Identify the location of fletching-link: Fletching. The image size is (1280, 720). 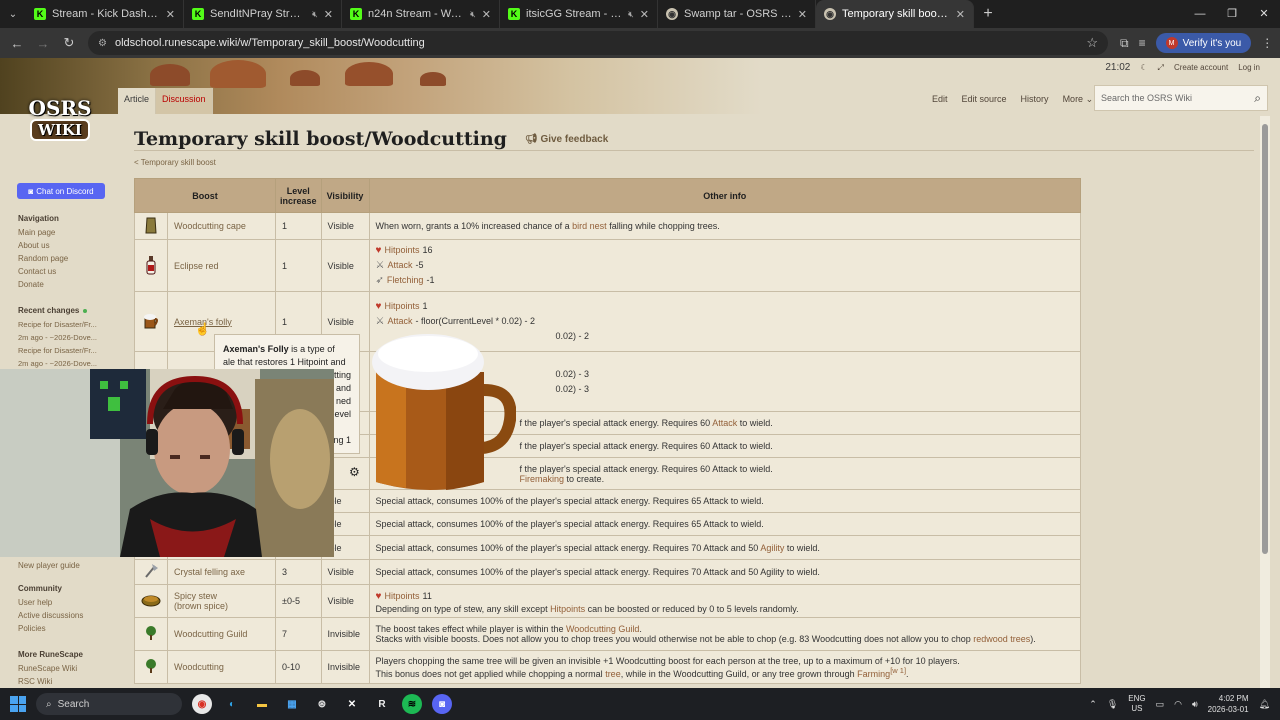
(405, 280).